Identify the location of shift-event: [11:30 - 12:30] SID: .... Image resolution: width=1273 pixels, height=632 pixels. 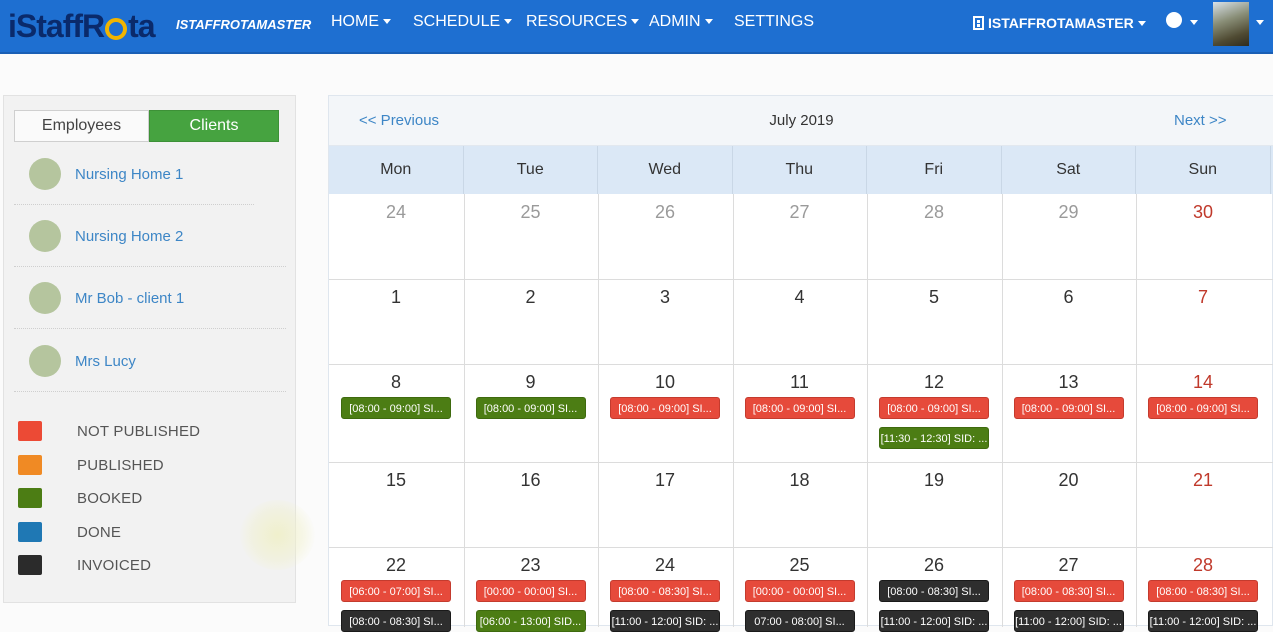
(934, 438).